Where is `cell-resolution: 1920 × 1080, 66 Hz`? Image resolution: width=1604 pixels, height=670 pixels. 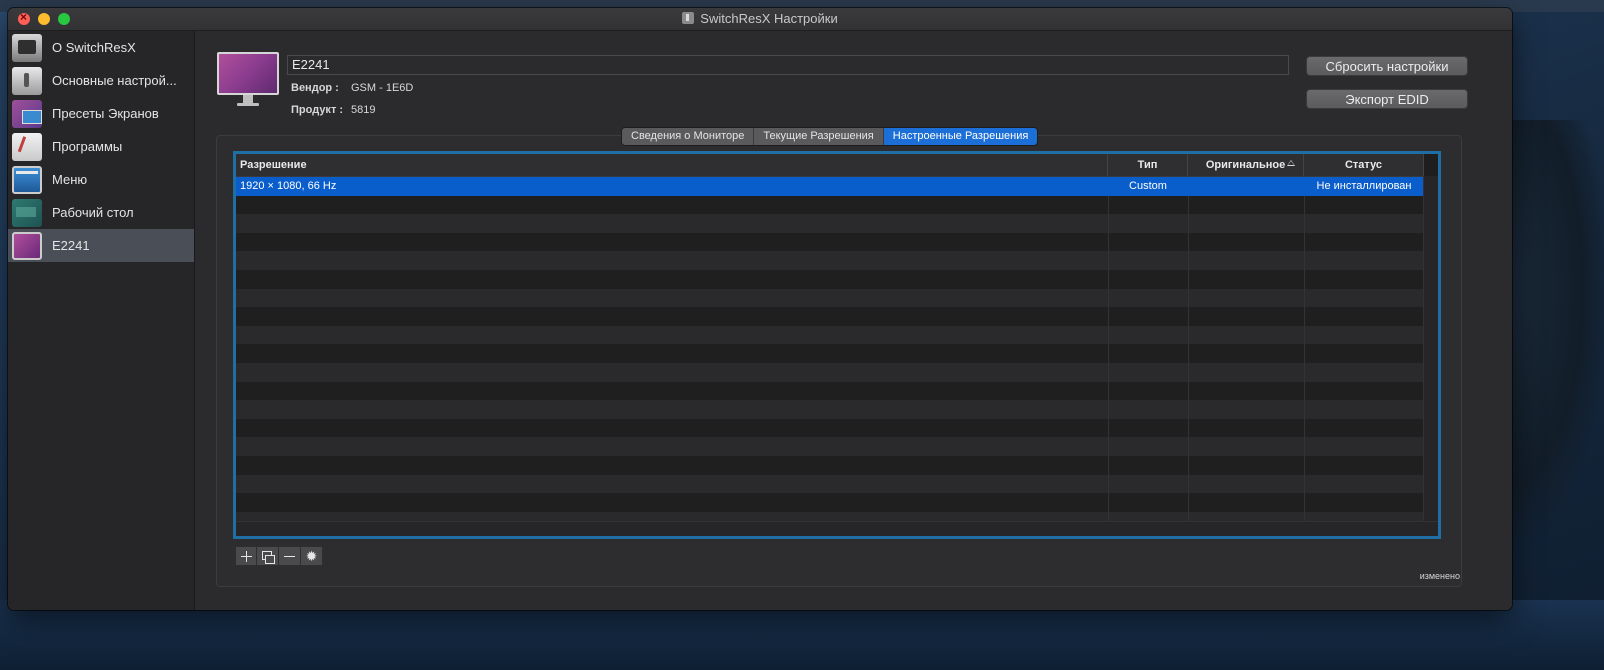 cell-resolution: 1920 × 1080, 66 Hz is located at coordinates (288, 186).